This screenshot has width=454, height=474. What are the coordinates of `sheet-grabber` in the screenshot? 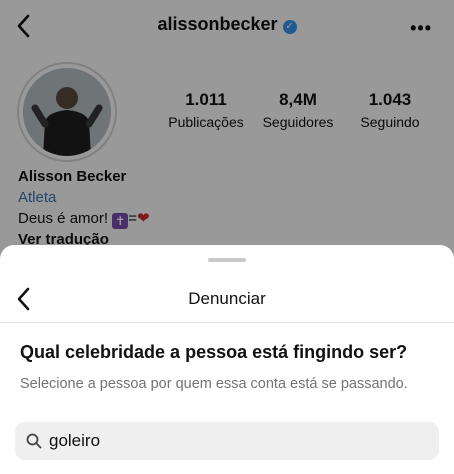 It's located at (227, 260).